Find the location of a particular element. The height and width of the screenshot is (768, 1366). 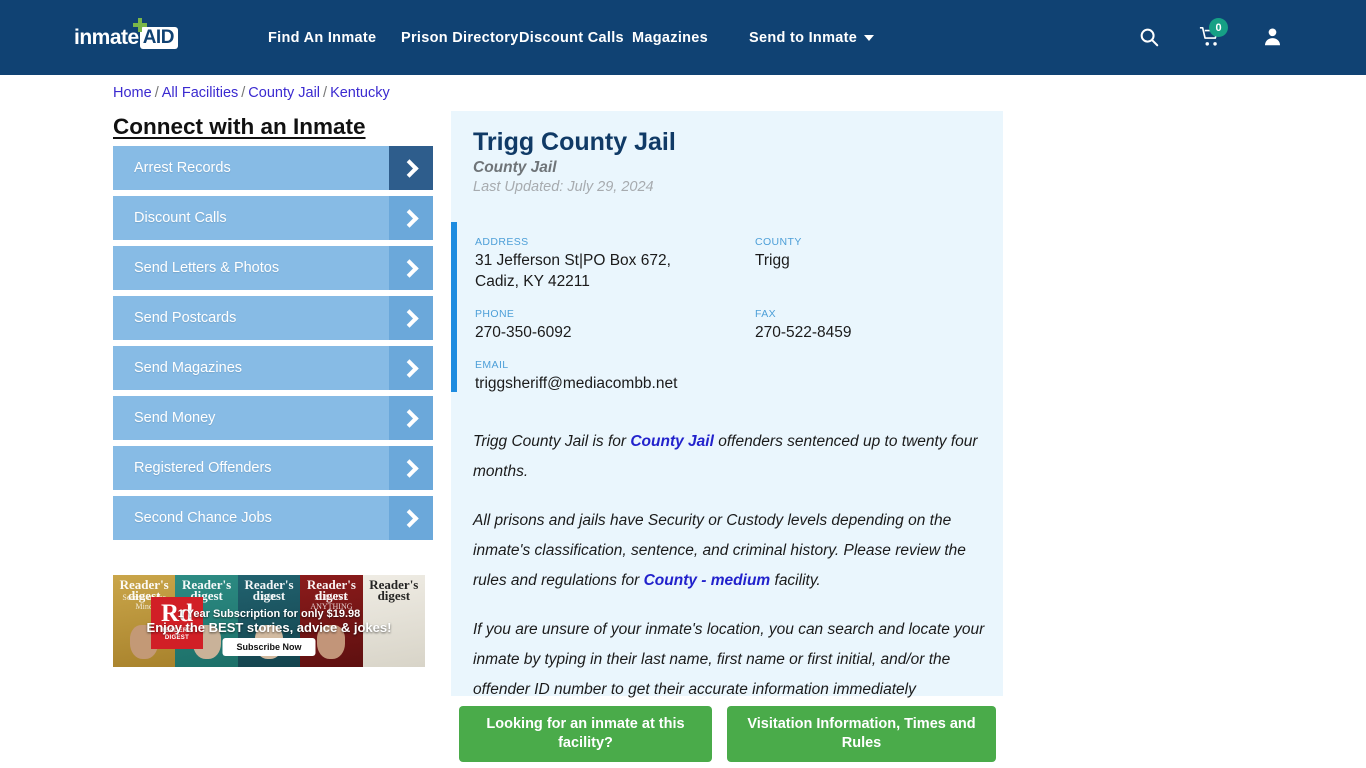

logo-word: inmate is located at coordinates (106, 37).